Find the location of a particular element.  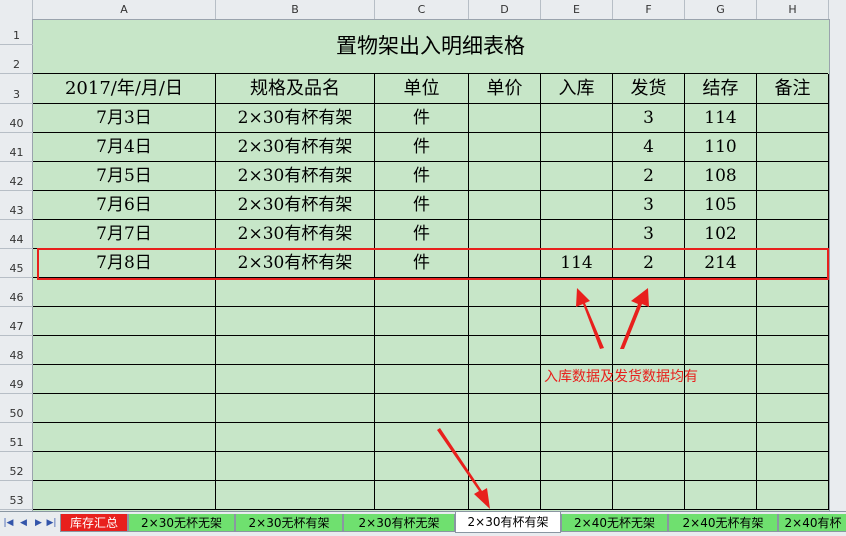

first-sheet-icon: |◀ is located at coordinates (8, 523).